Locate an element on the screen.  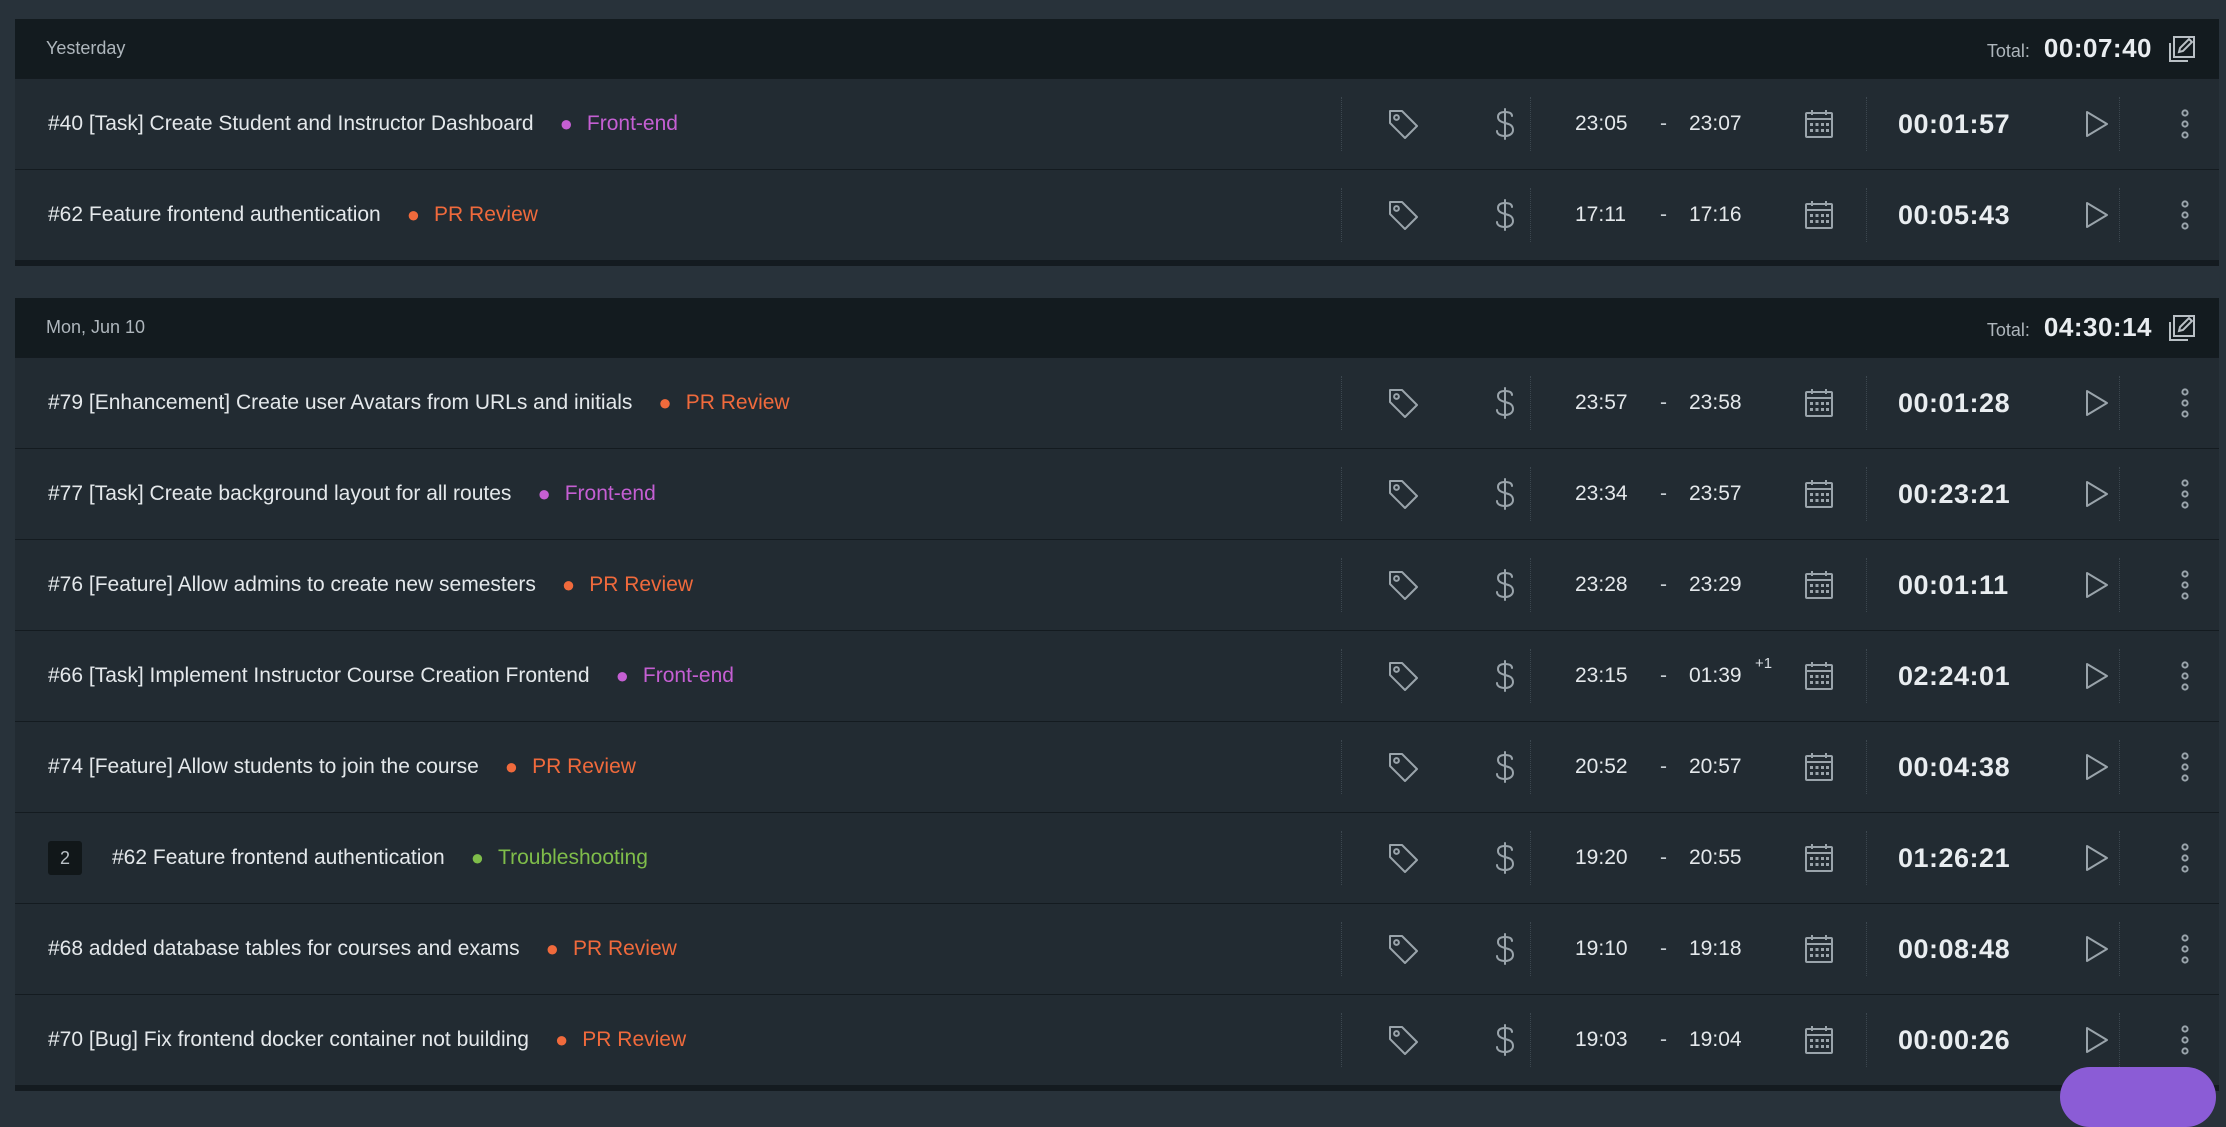
start-time: 23:34 is located at coordinates (1601, 494).